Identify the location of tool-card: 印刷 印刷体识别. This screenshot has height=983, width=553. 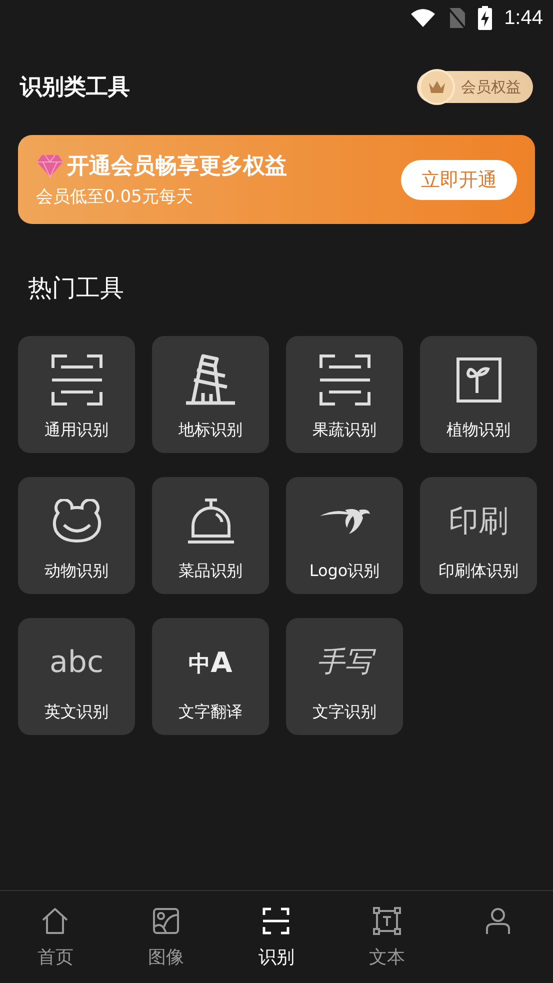
(478, 535).